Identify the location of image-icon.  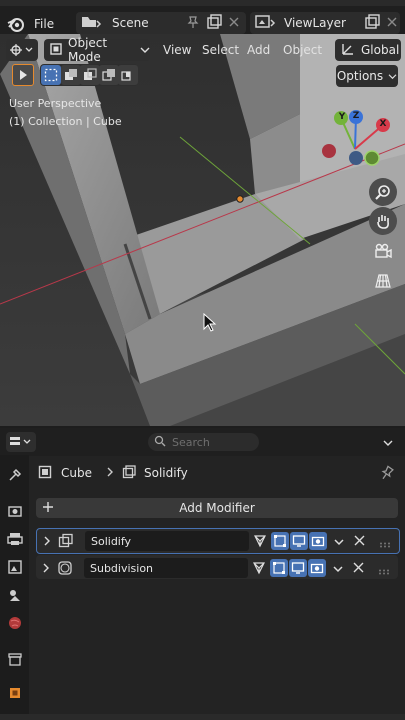
(14, 567).